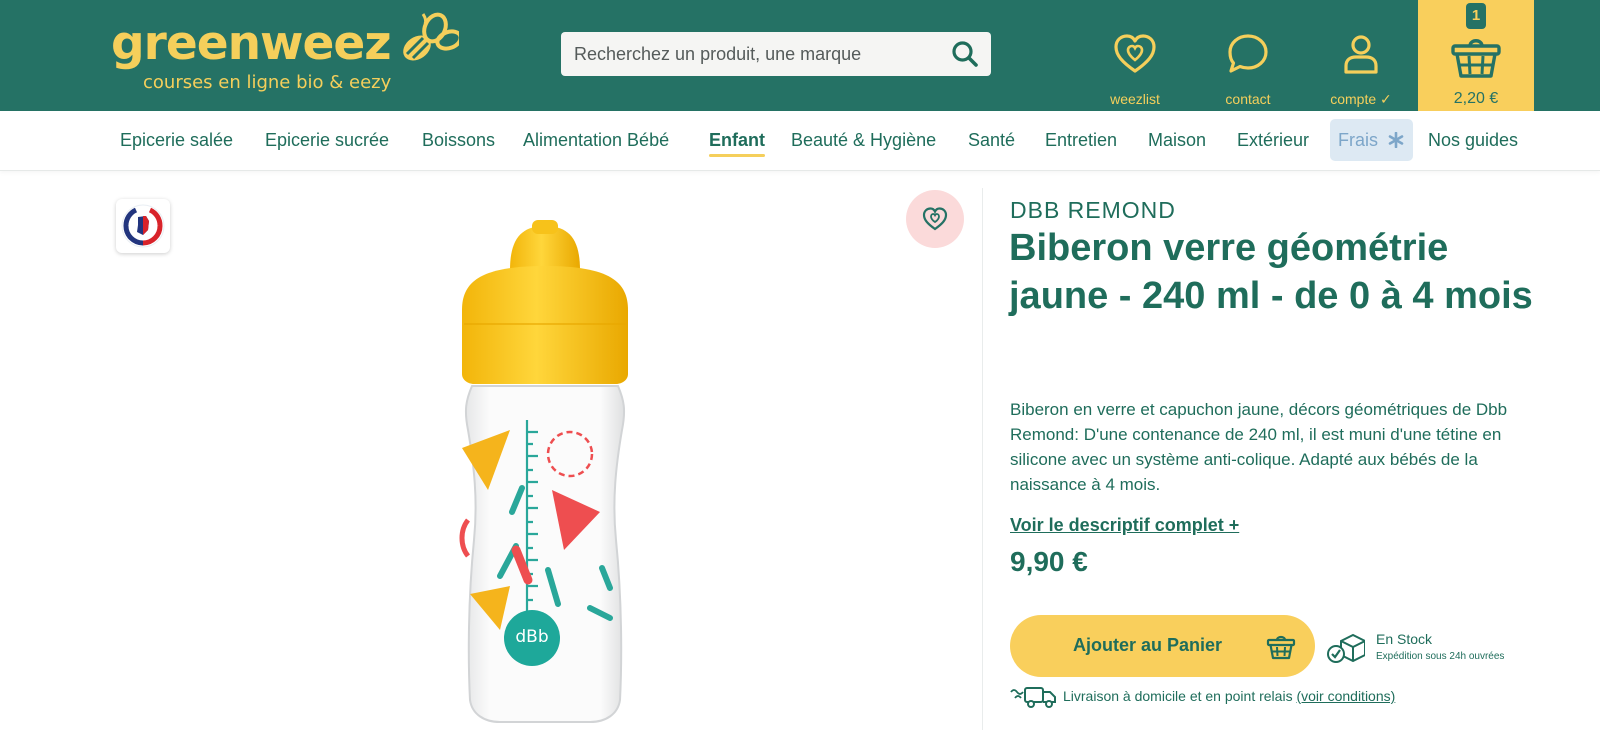 This screenshot has height=730, width=1600. I want to click on add-to-cart-button: Ajouter au Panier, so click(1162, 646).